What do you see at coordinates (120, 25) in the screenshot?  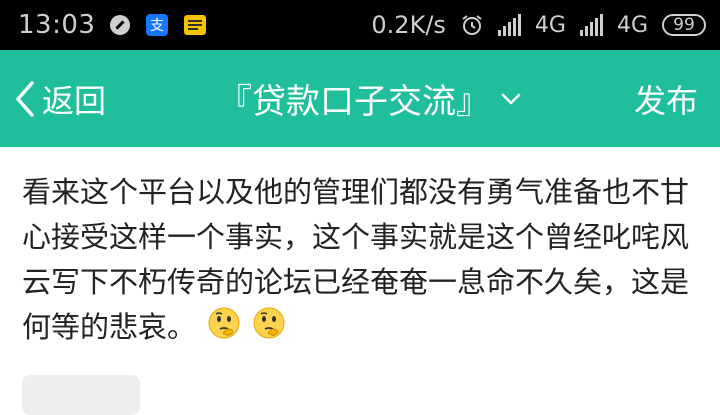 I see `do-not-disturb-icon` at bounding box center [120, 25].